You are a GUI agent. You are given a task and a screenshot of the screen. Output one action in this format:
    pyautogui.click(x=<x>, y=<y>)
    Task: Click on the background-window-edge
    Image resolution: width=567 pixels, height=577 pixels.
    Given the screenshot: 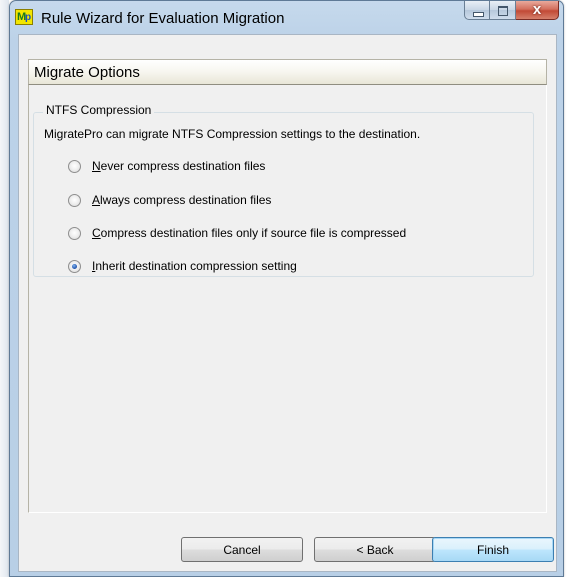 What is the action you would take?
    pyautogui.click(x=4, y=288)
    